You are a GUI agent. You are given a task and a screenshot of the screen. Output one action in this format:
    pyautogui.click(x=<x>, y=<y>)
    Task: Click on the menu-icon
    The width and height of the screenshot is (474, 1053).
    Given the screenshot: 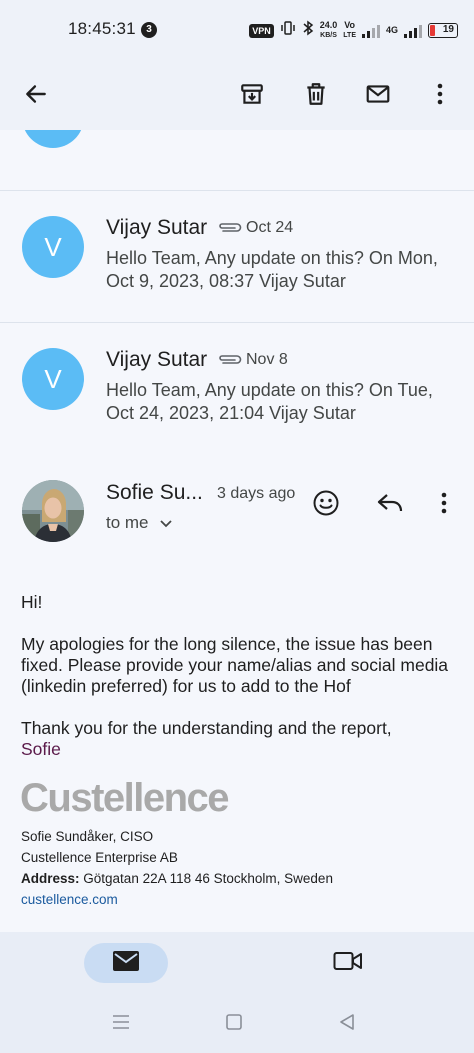 What is the action you would take?
    pyautogui.click(x=121, y=1024)
    